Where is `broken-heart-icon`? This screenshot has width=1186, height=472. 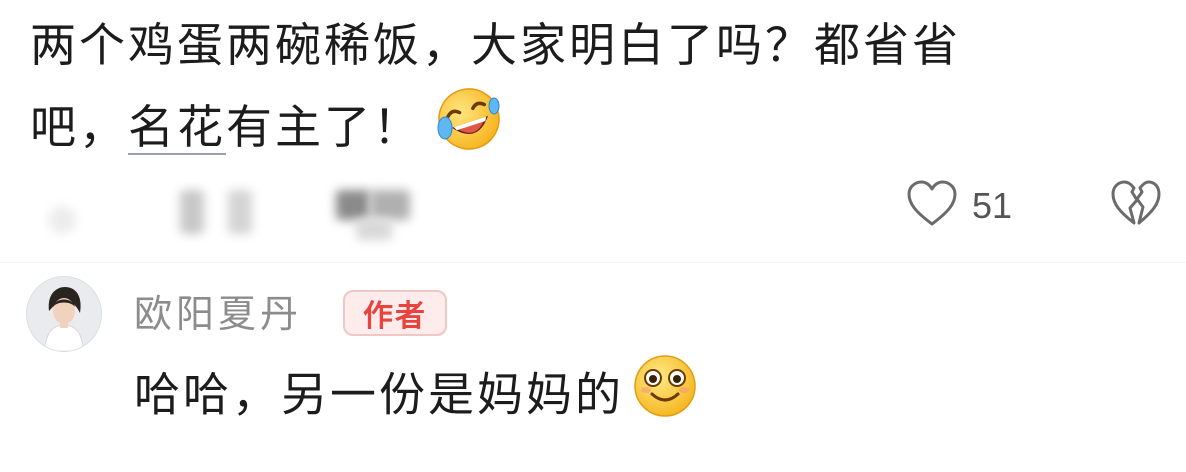 broken-heart-icon is located at coordinates (1136, 206).